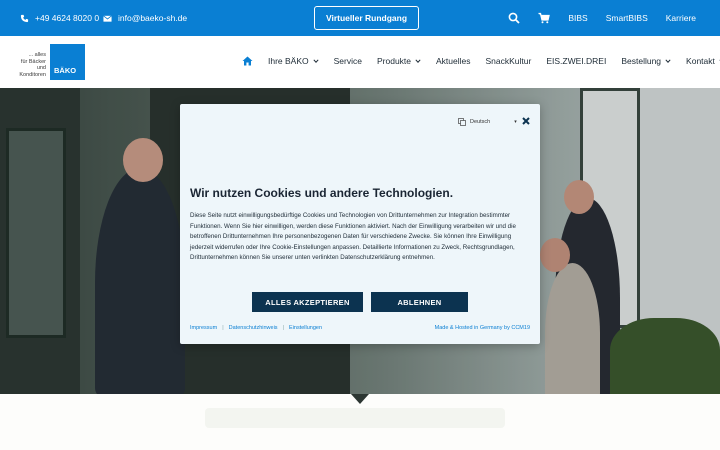  What do you see at coordinates (602, 18) in the screenshot?
I see `top-right-links: BIBS SmartBIBS Karriere` at bounding box center [602, 18].